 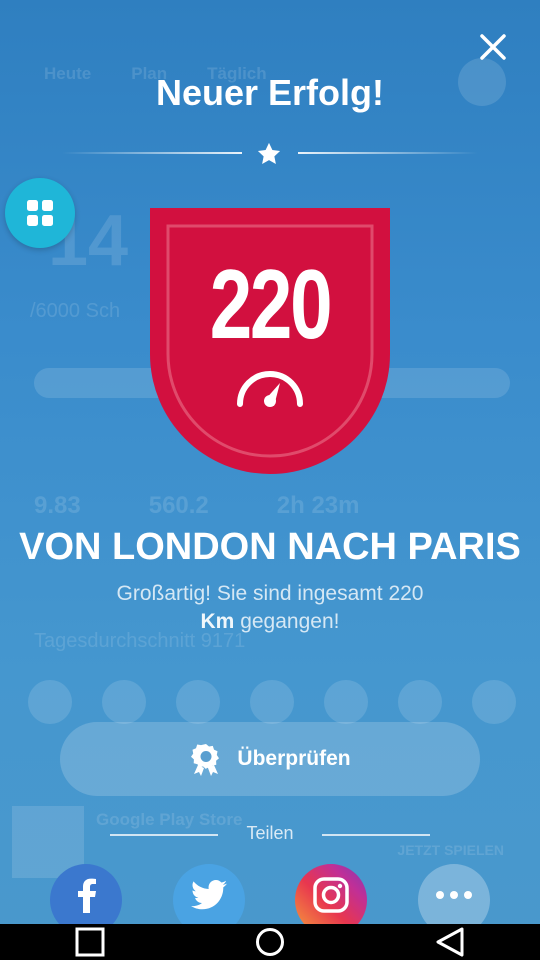 What do you see at coordinates (164, 835) in the screenshot?
I see `share-divider-left` at bounding box center [164, 835].